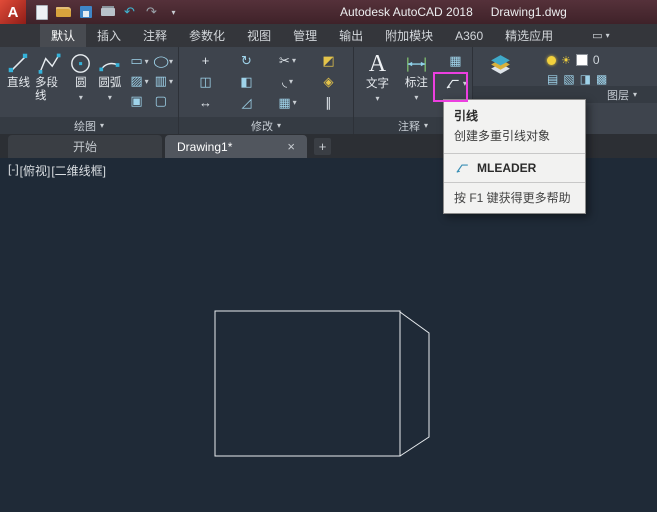 This screenshot has height=512, width=657. I want to click on circle-button: 圆 ▾, so click(80, 76).